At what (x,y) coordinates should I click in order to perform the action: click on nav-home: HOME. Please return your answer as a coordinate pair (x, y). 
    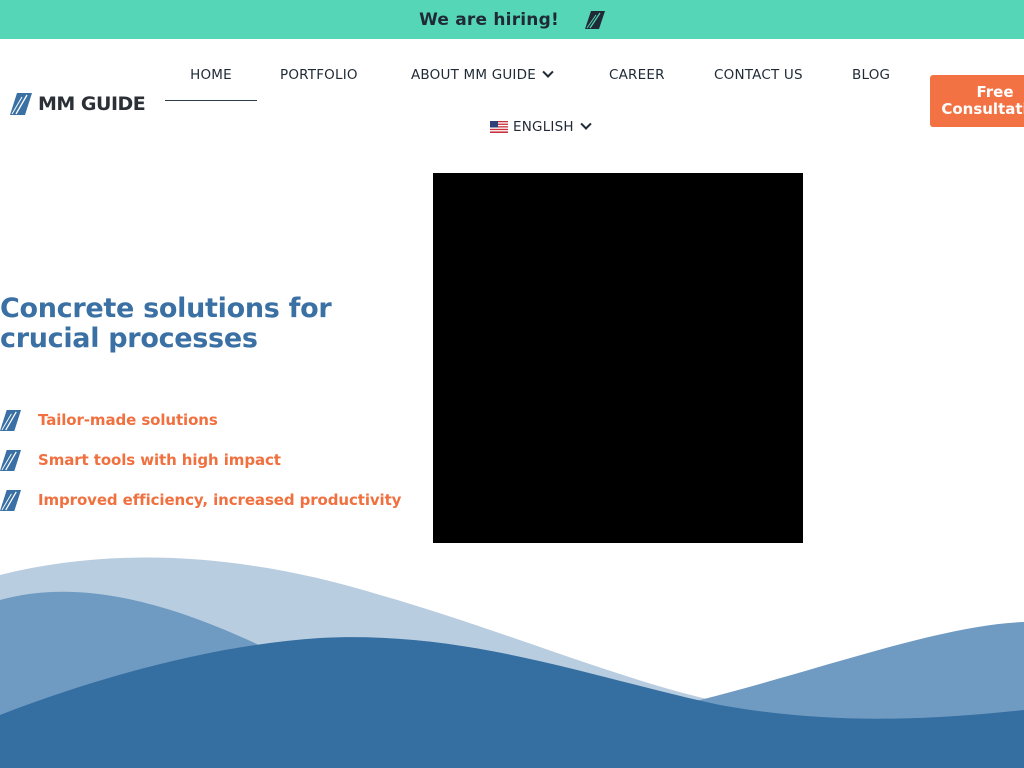
    Looking at the image, I should click on (211, 75).